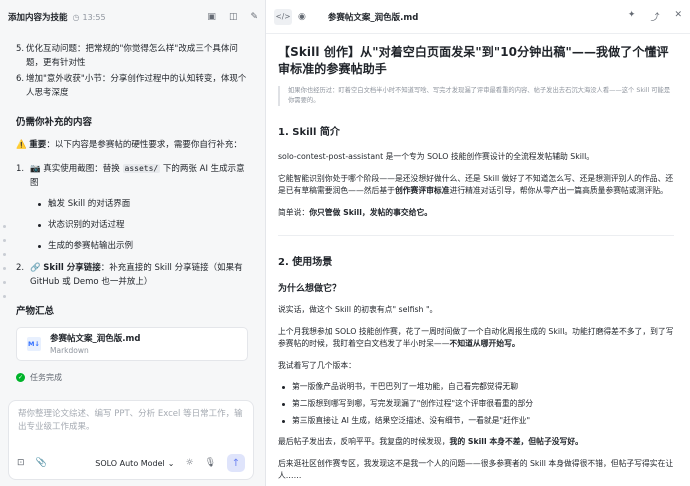 The width and height of the screenshot is (690, 486). I want to click on link-icon: 🔗, so click(35, 268).